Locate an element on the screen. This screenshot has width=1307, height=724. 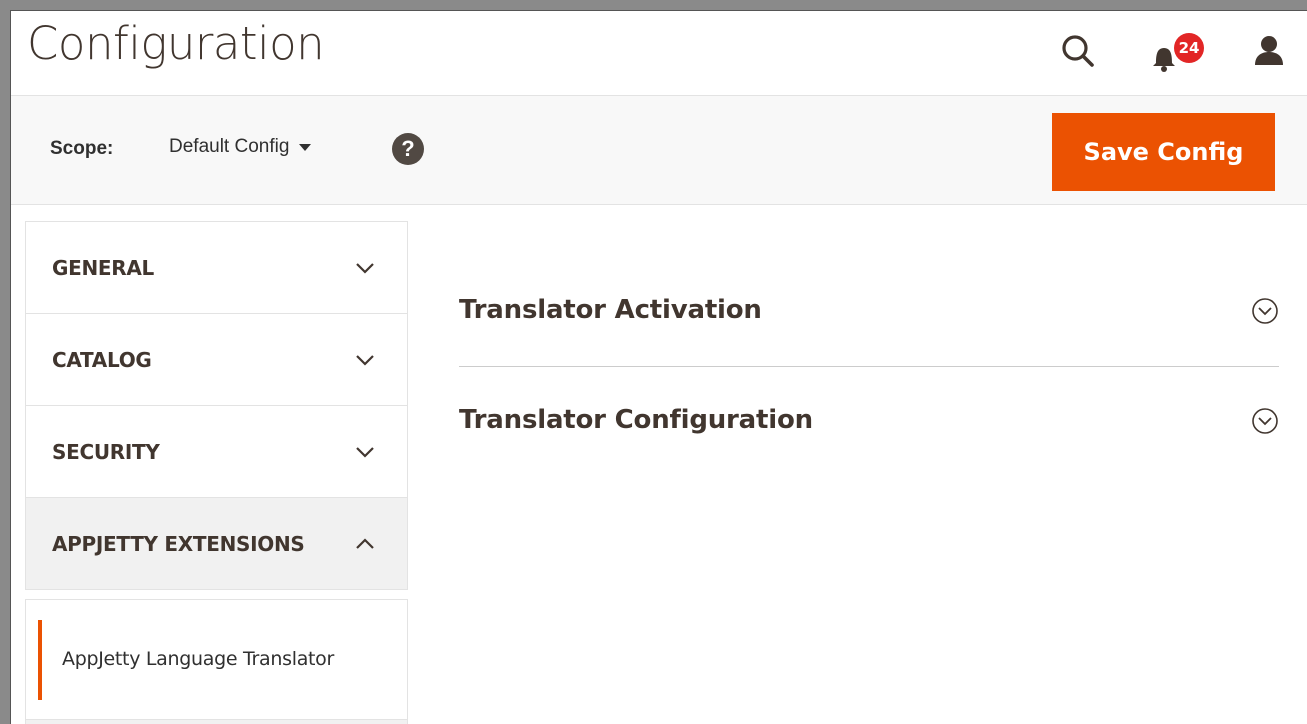
sidebar-item-appjetty-extensions: APPJETTY EXTENSIONS is located at coordinates (216, 543).